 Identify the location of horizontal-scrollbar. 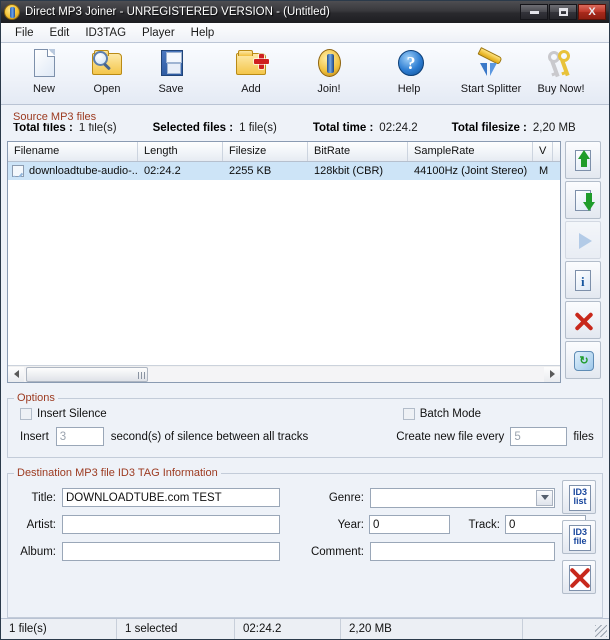
(284, 373).